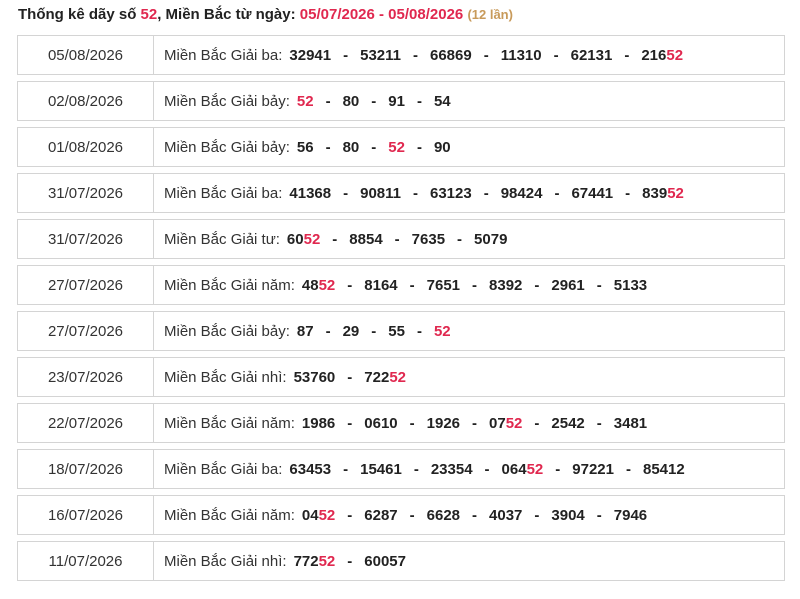 The image size is (800, 599). Describe the element at coordinates (505, 515) in the screenshot. I see `result-number: 4037` at that location.